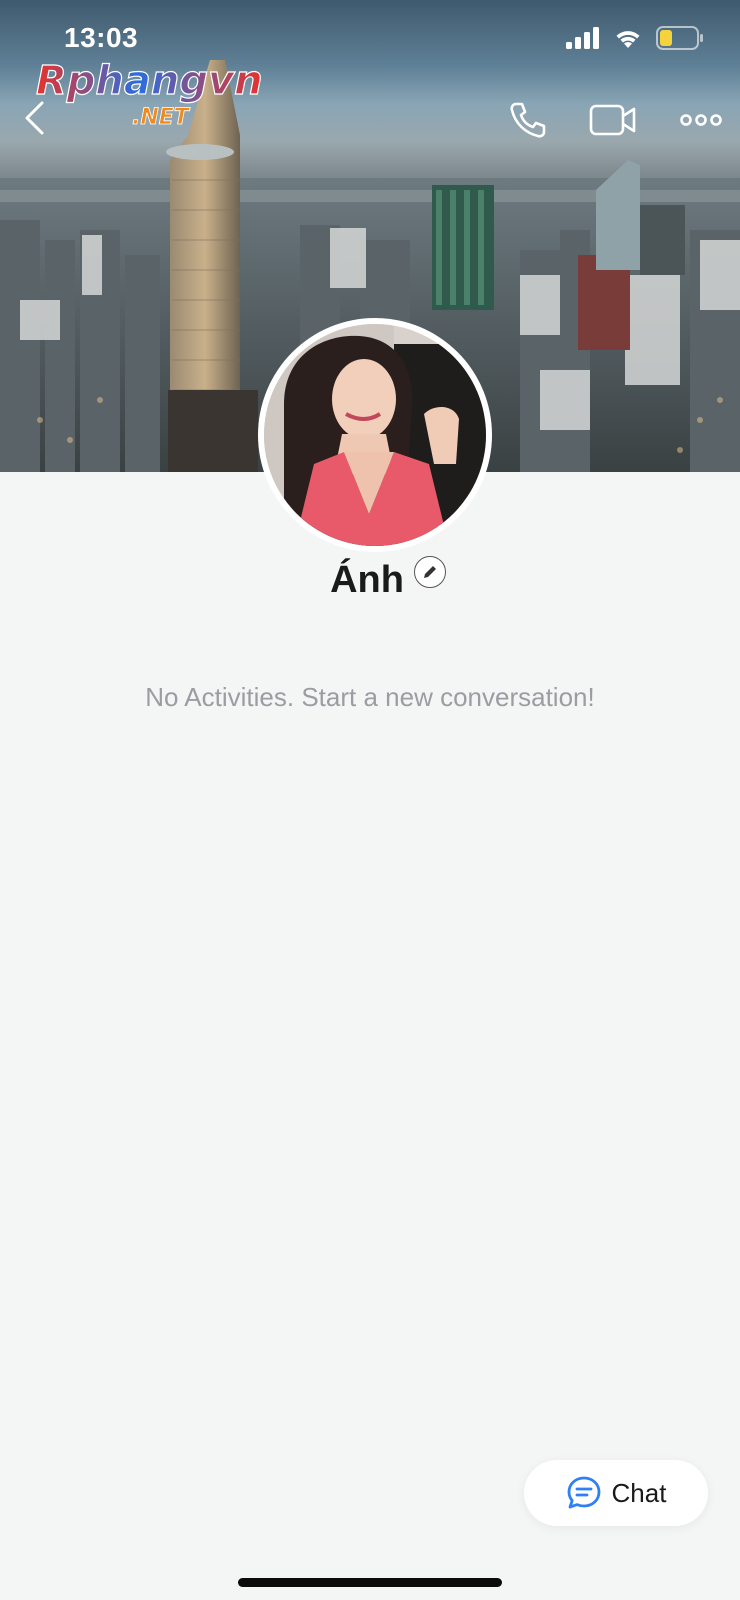 The image size is (740, 1600). What do you see at coordinates (582, 38) in the screenshot?
I see `cellular-signal-icon` at bounding box center [582, 38].